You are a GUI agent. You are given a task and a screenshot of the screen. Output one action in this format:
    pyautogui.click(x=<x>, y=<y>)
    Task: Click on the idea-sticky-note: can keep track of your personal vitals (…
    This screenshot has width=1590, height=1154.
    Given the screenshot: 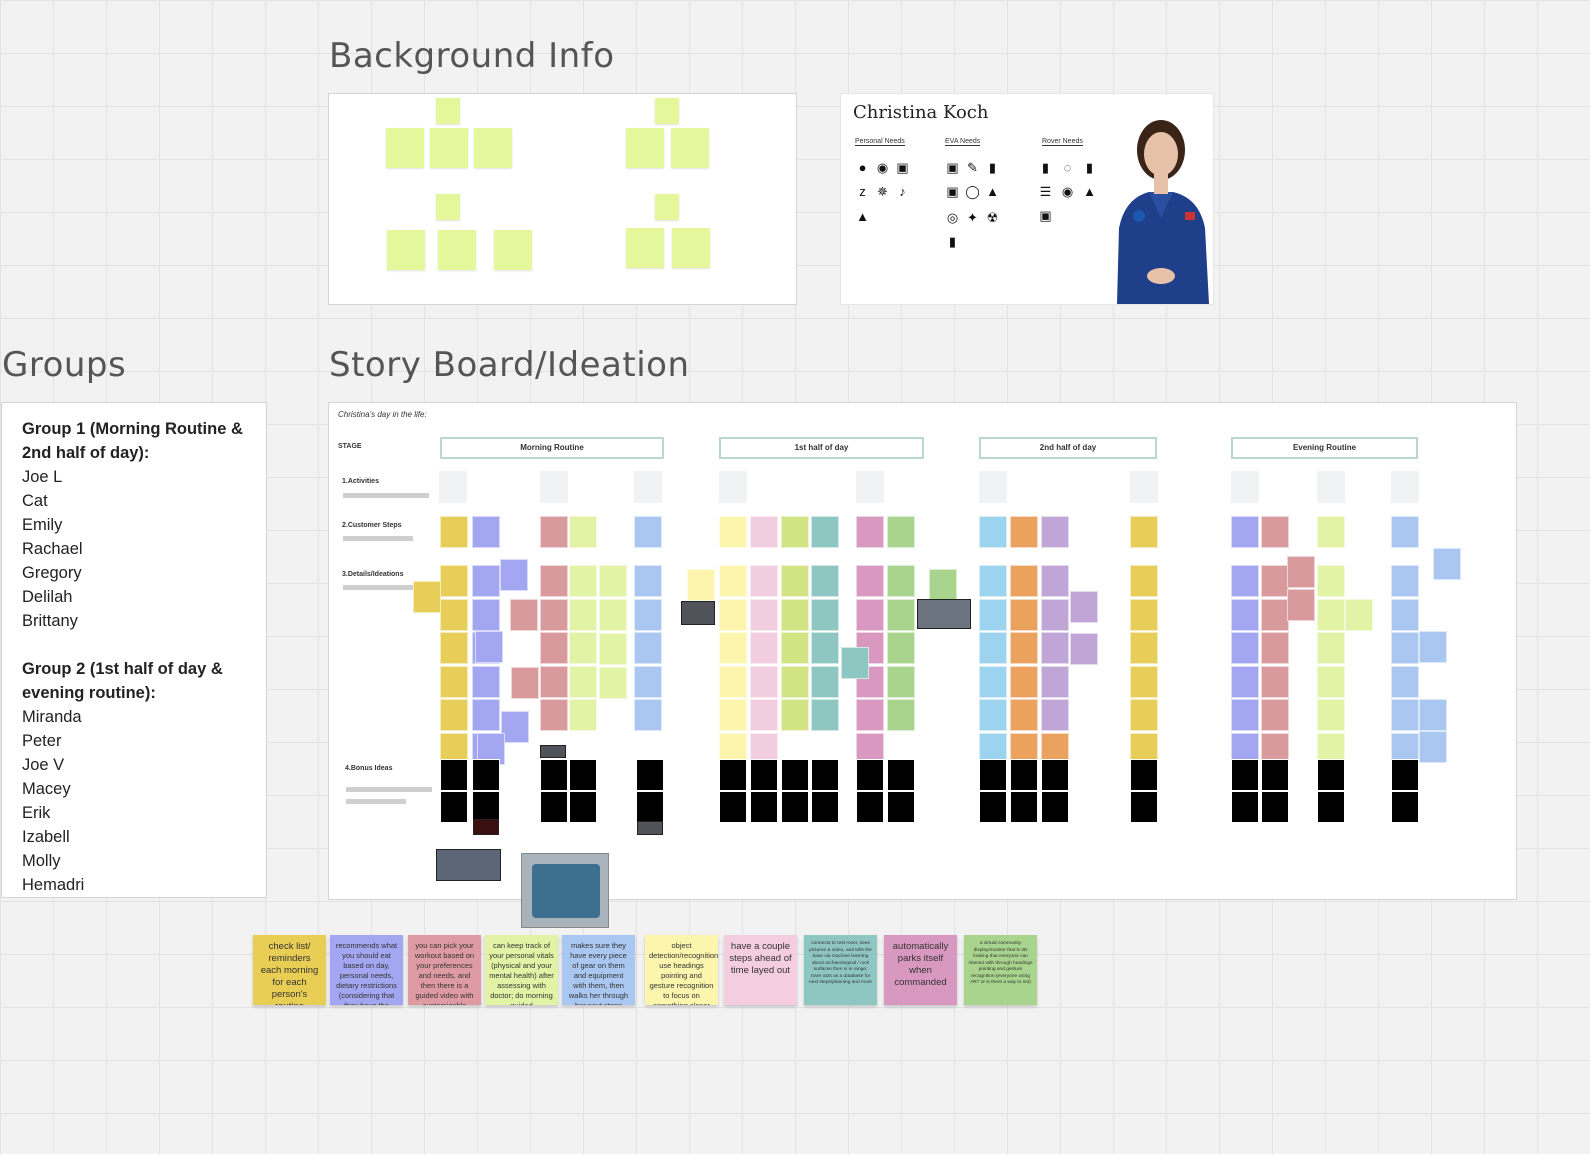 What is the action you would take?
    pyautogui.click(x=521, y=970)
    